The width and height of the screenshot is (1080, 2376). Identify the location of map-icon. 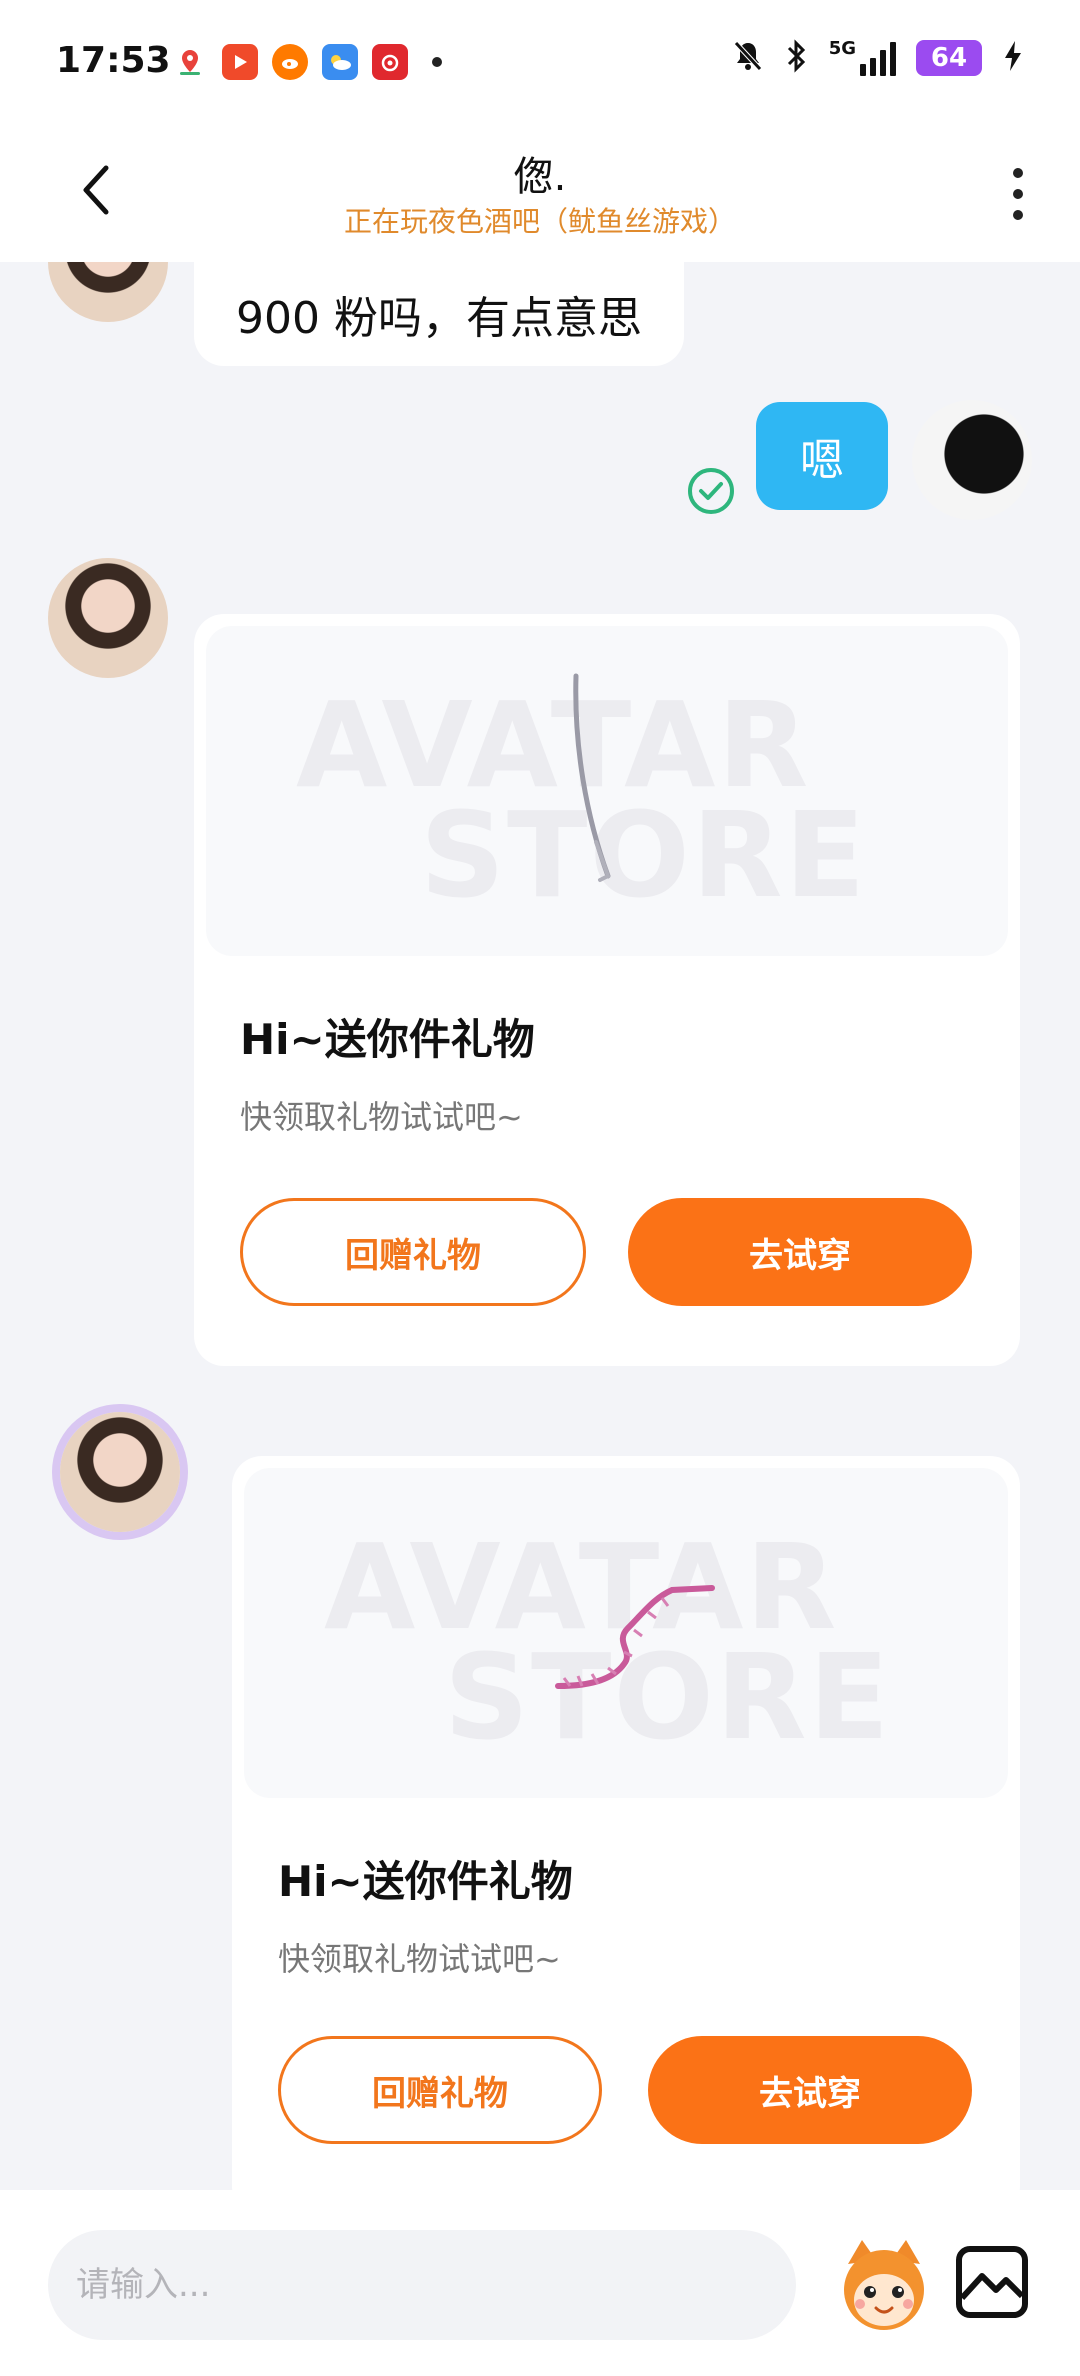
(190, 62).